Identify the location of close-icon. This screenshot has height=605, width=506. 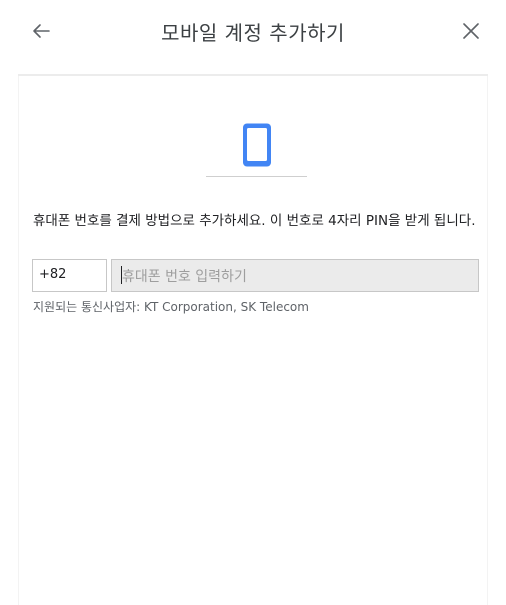
(471, 31).